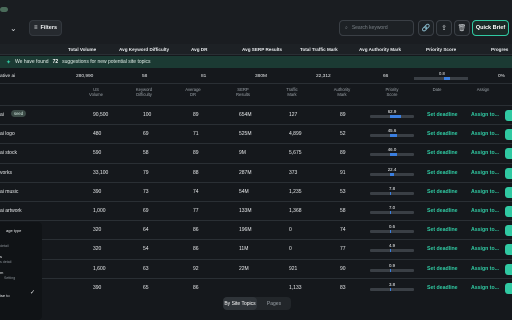  I want to click on dropdown-item: detail, so click(4, 246).